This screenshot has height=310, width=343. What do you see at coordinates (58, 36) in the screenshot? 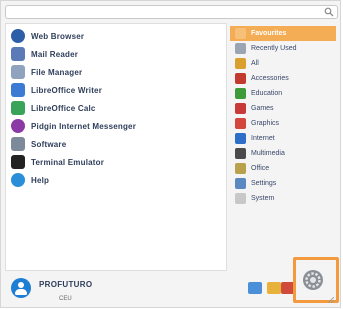
I see `app-label: Web Browser` at bounding box center [58, 36].